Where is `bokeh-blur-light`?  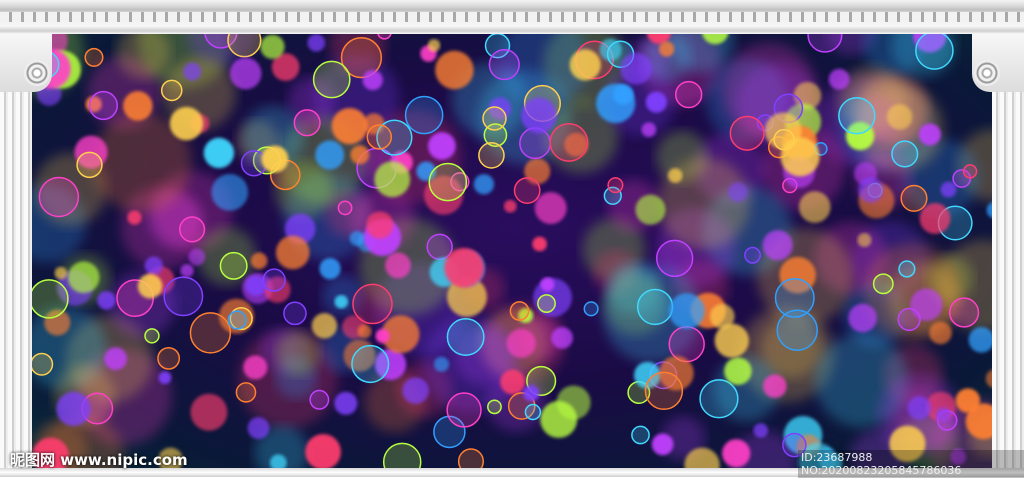
bokeh-blur-light is located at coordinates (297, 353).